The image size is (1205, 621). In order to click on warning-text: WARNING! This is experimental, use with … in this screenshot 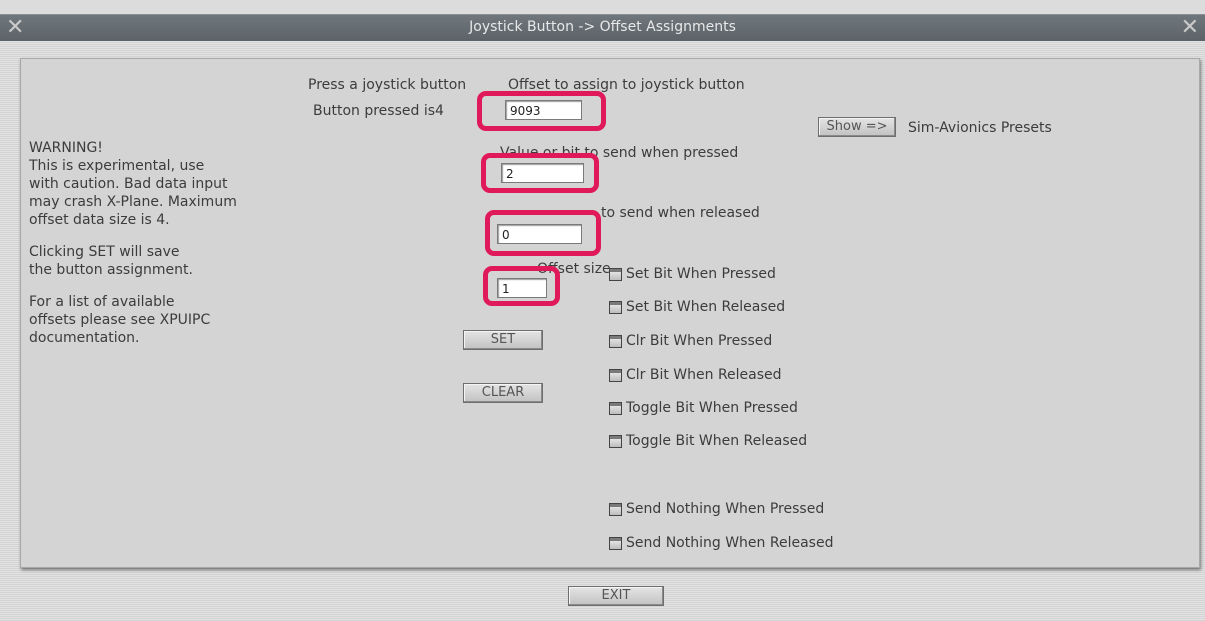, I will do `click(159, 250)`.